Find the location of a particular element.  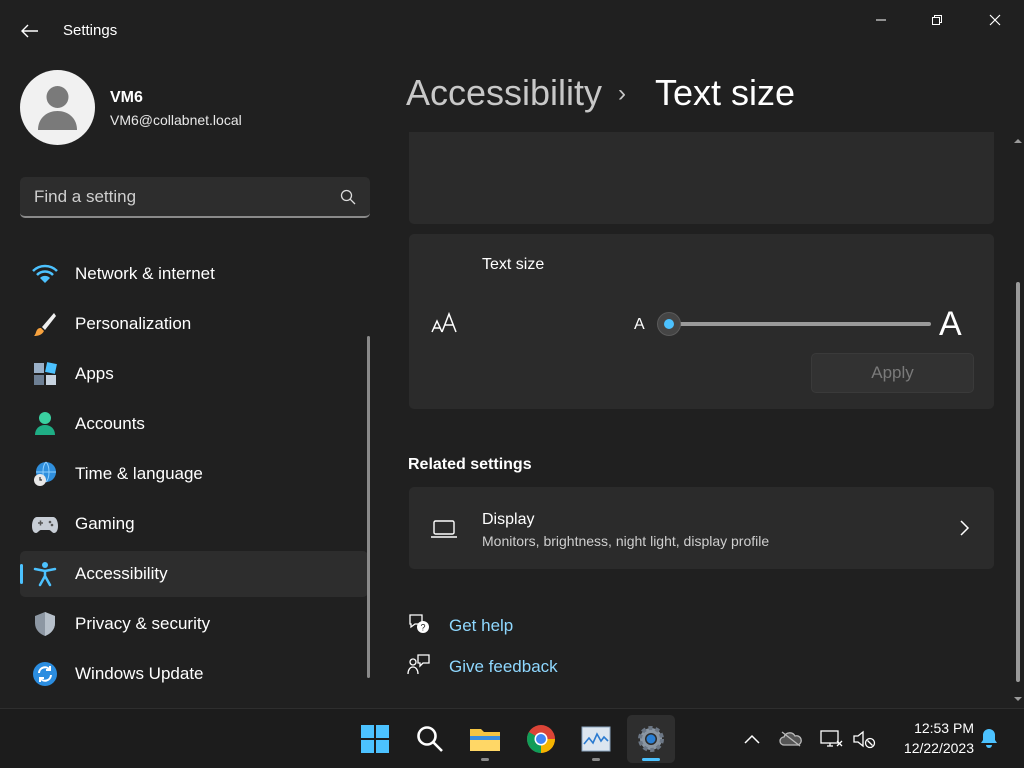

network-tray is located at coordinates (831, 739).